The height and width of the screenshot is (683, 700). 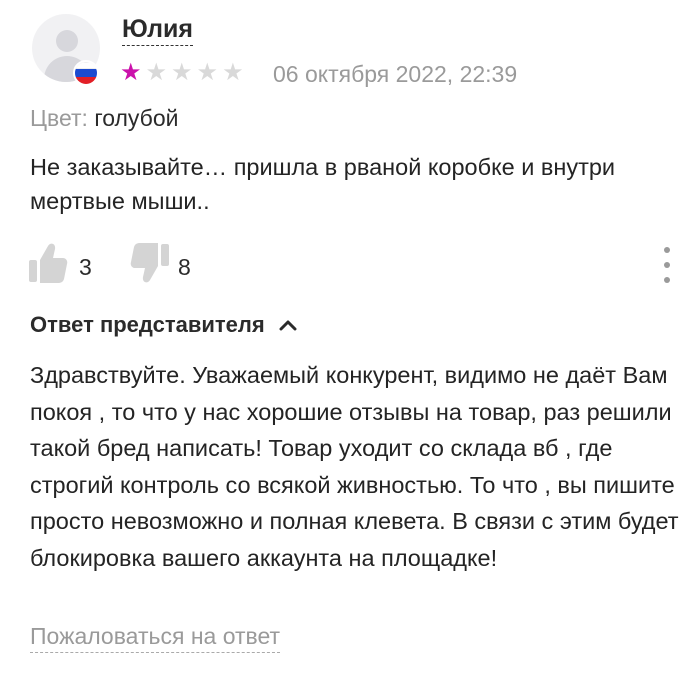 What do you see at coordinates (184, 267) in the screenshot?
I see `dislikes-count: 8` at bounding box center [184, 267].